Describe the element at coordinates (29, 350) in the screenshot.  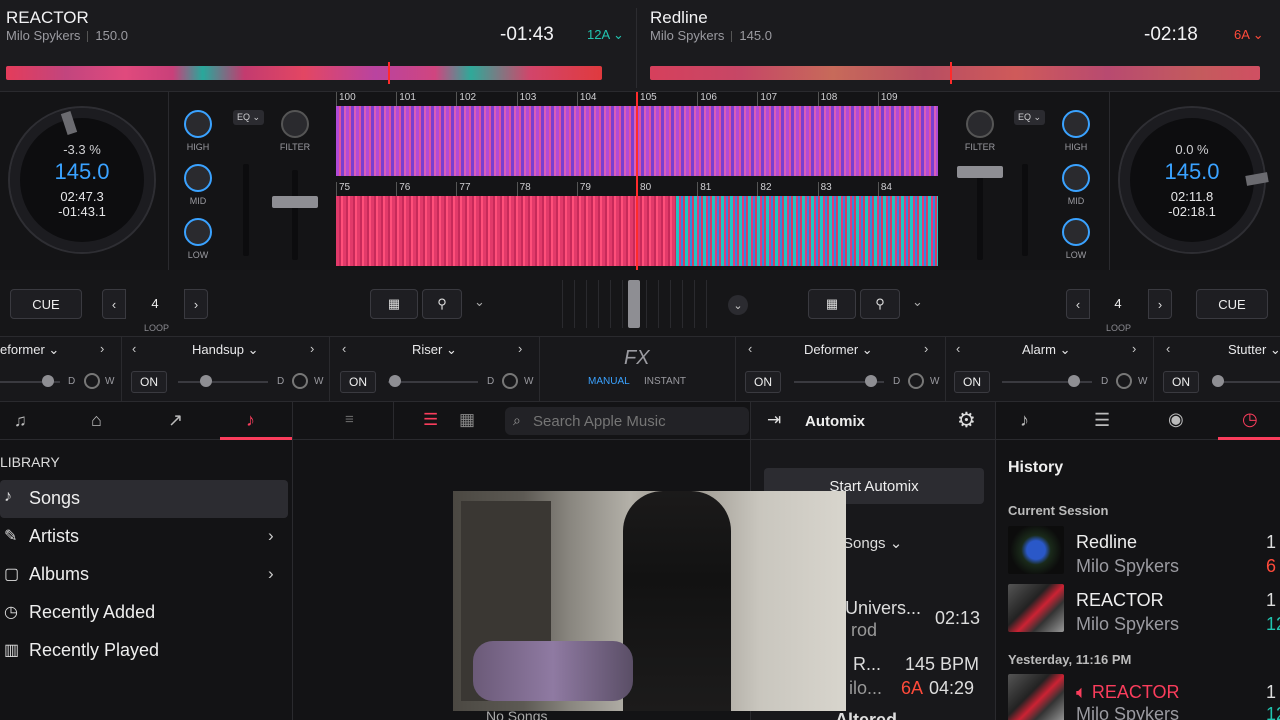
I see `fx-name-left-1: eformer ⌄` at that location.